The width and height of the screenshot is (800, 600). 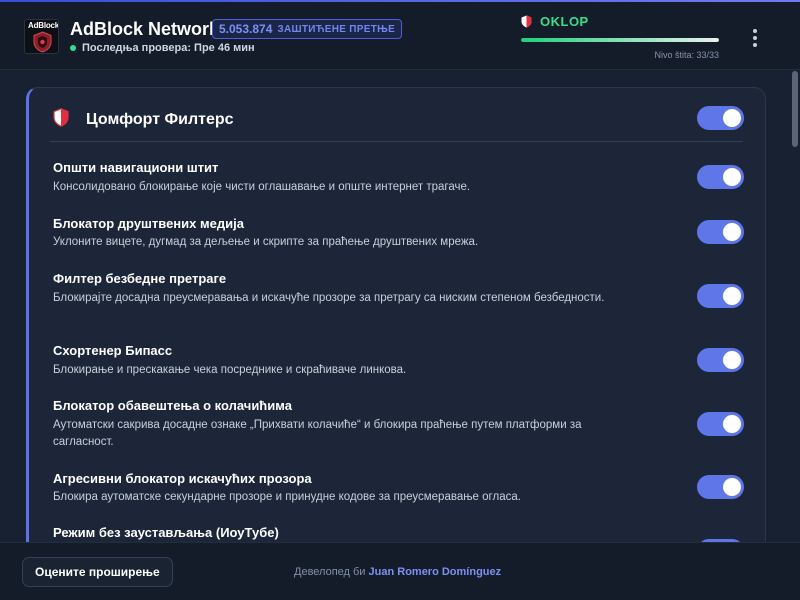 What do you see at coordinates (172, 405) in the screenshot?
I see `filter-title: Блокатор обавештења о колачићима` at bounding box center [172, 405].